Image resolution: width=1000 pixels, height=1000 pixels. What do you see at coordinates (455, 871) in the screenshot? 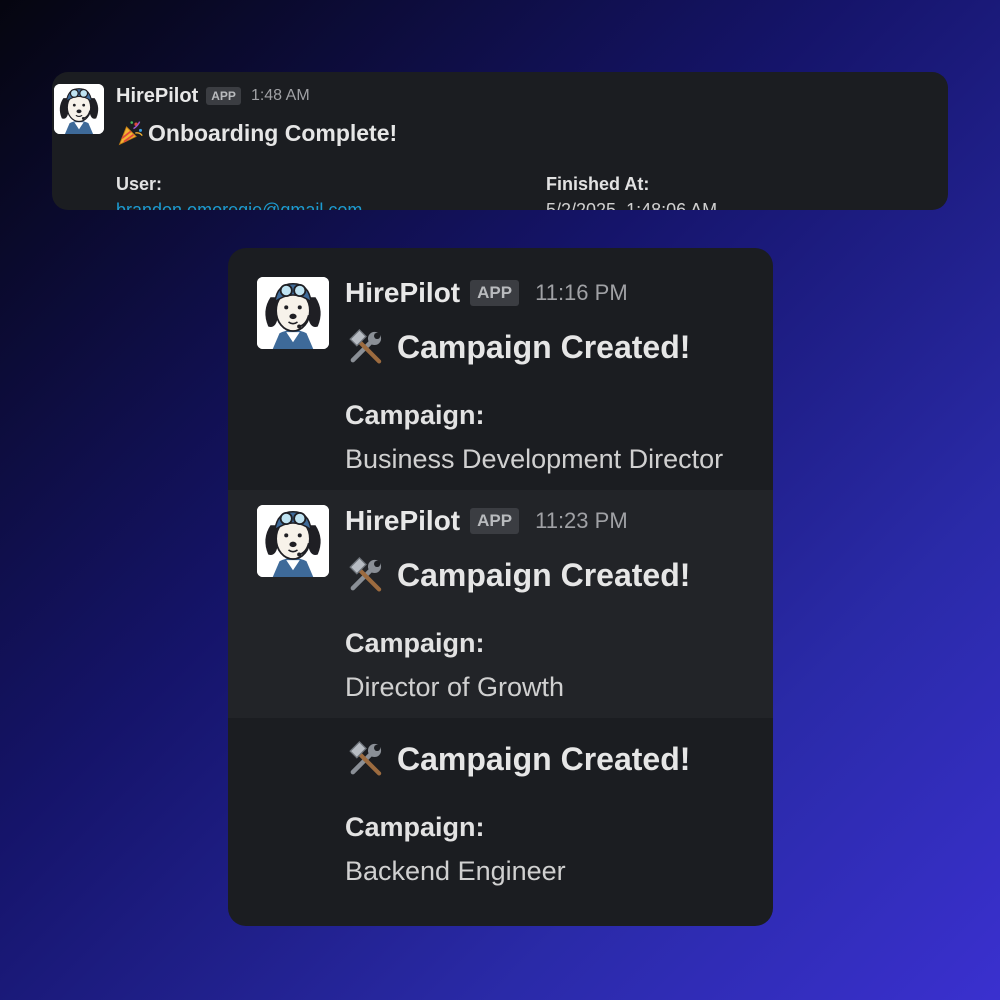
I see `campaign-field-value: Backend Engineer` at bounding box center [455, 871].